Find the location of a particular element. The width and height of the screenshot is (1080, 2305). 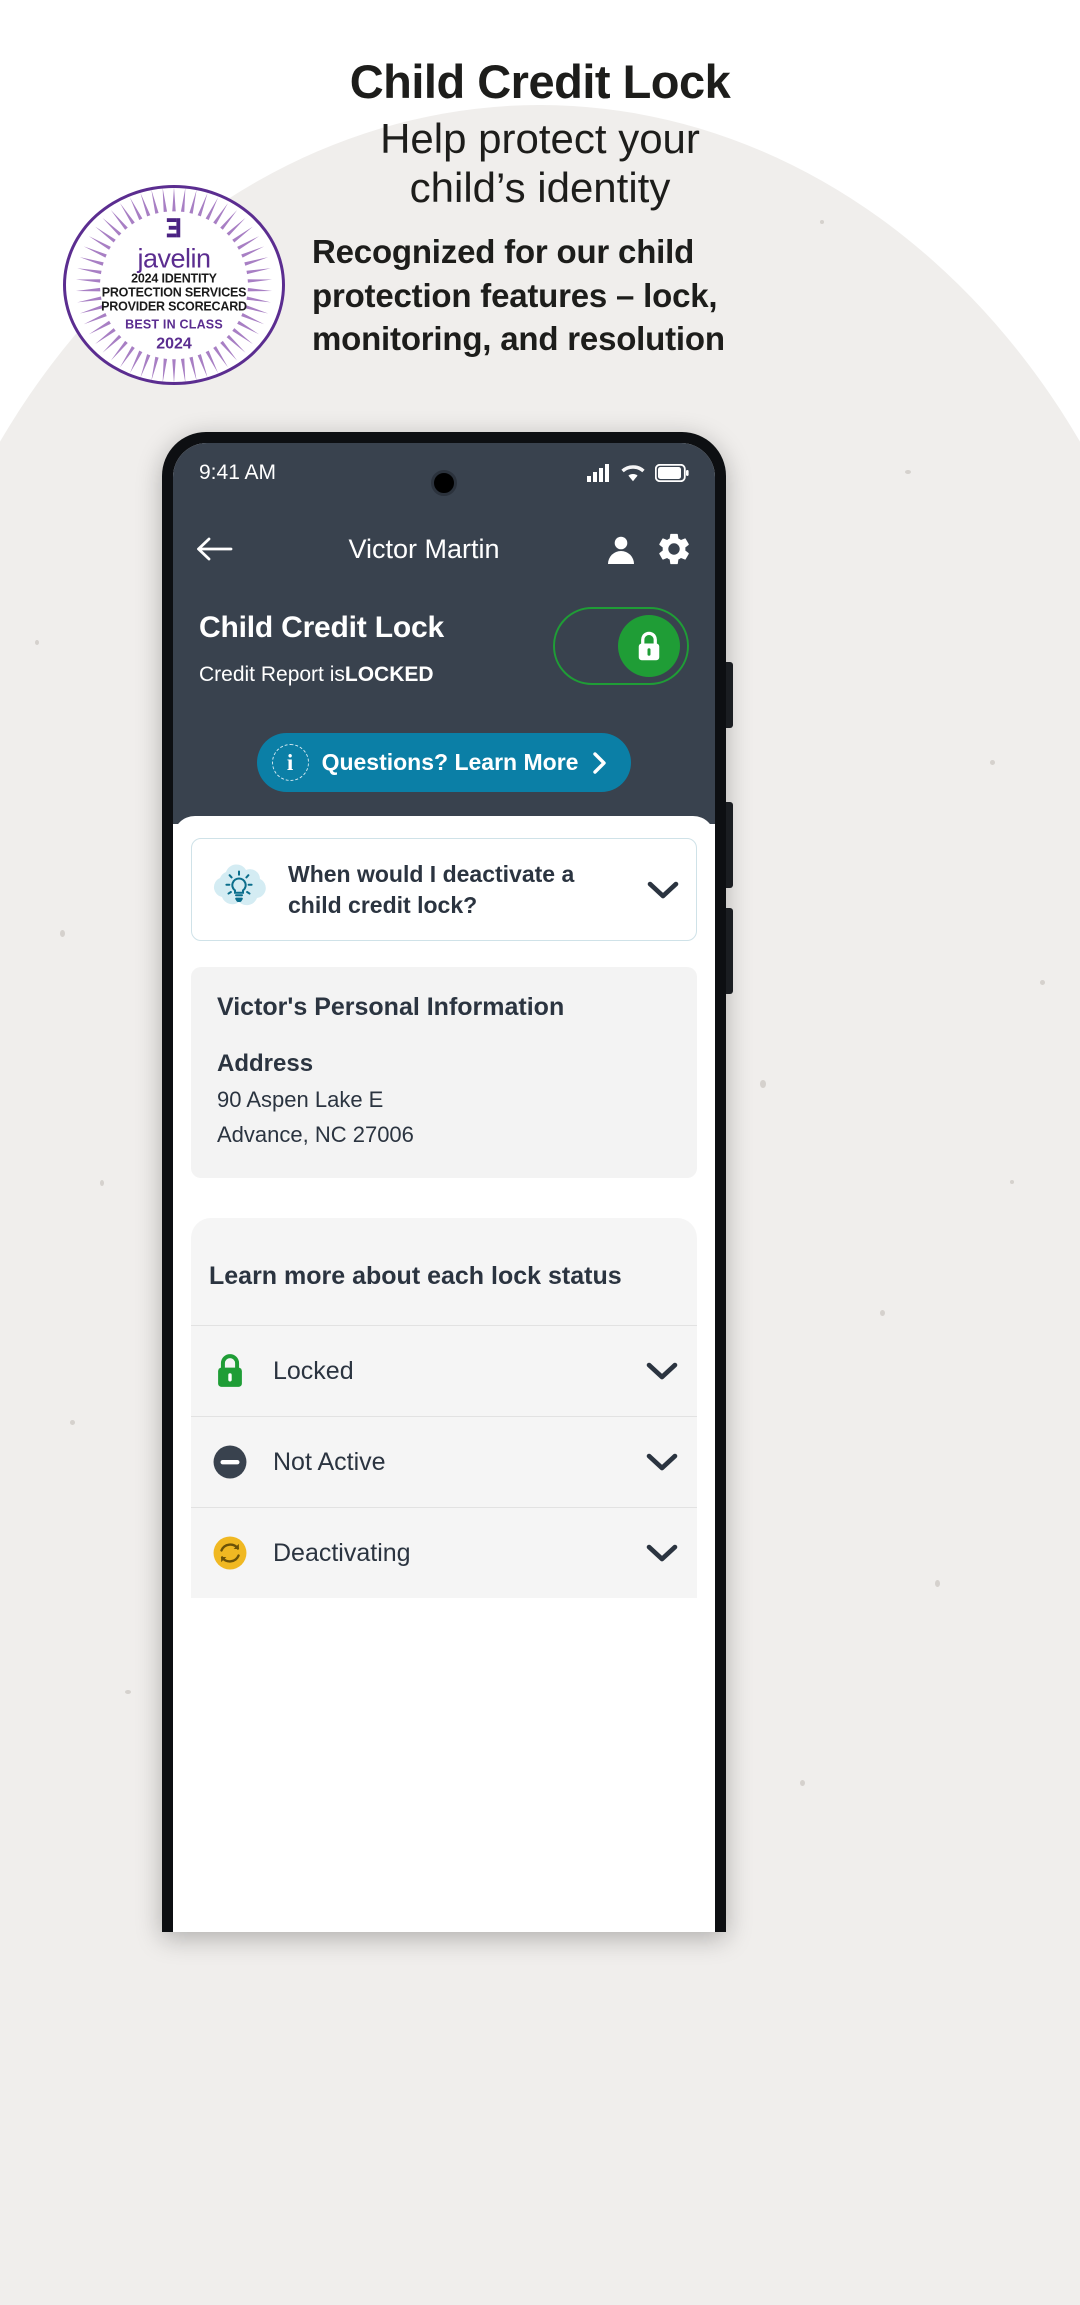

lock-status-section: Learn more about each lock status Locked is located at coordinates (444, 1408).